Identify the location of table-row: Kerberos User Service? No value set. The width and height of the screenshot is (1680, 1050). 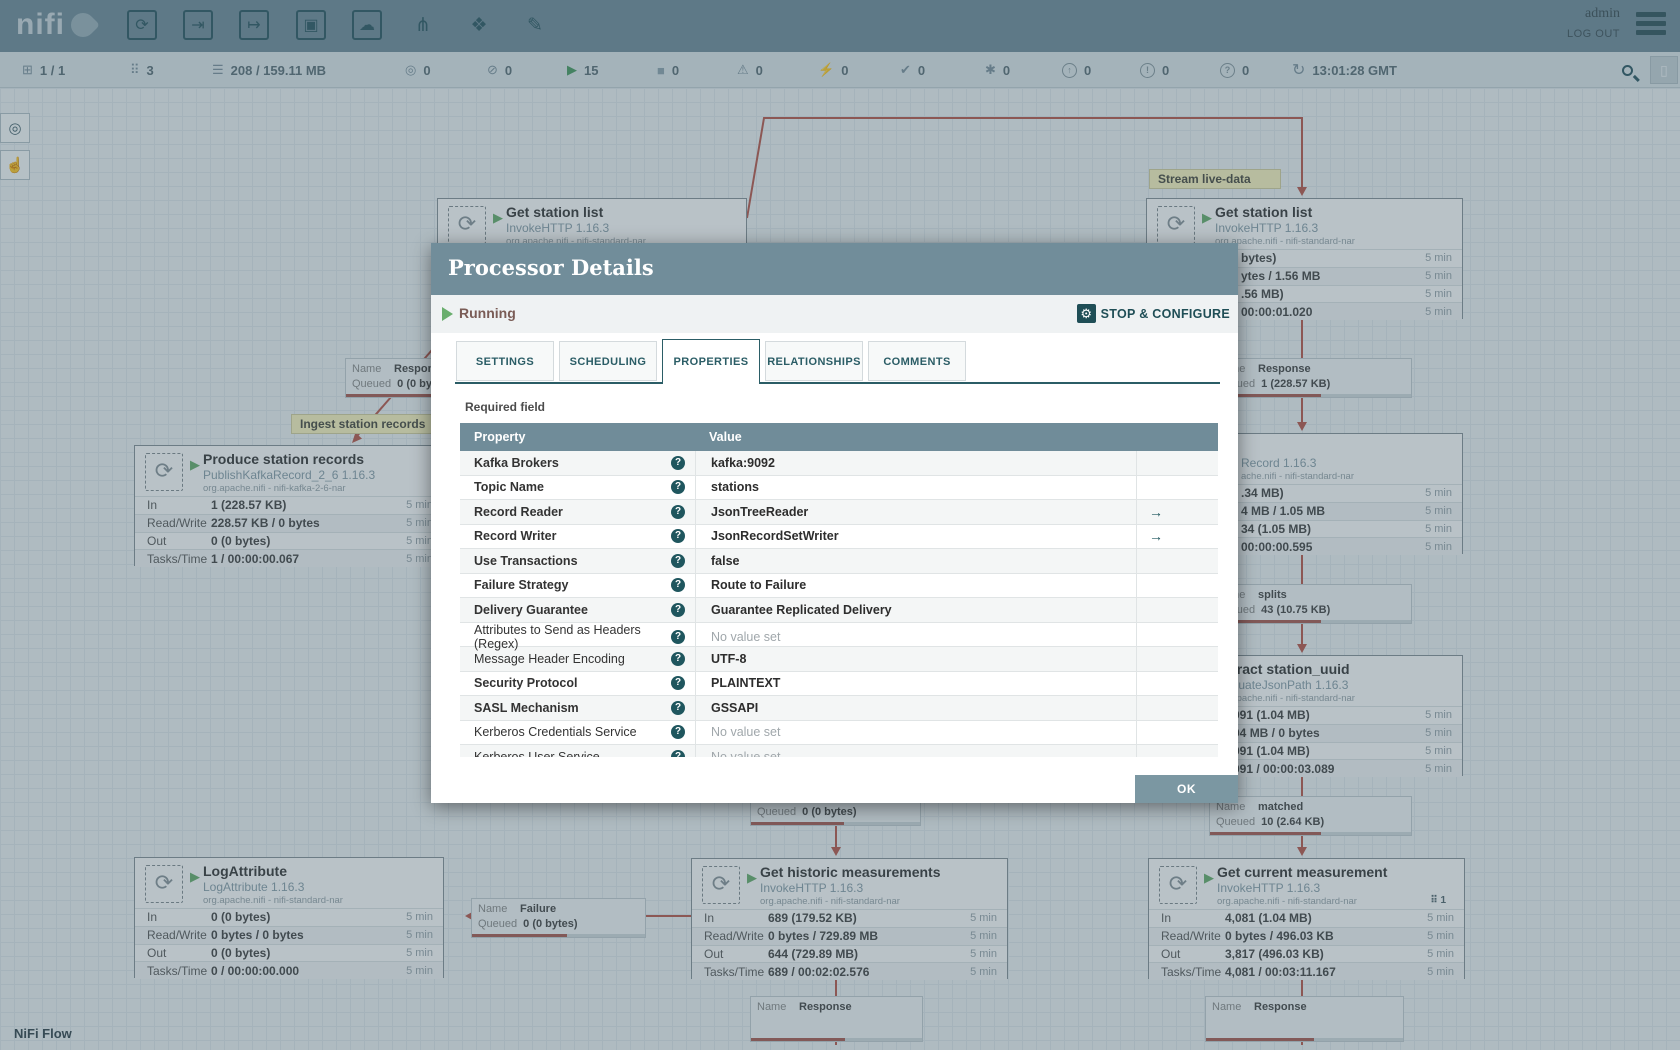
(839, 751).